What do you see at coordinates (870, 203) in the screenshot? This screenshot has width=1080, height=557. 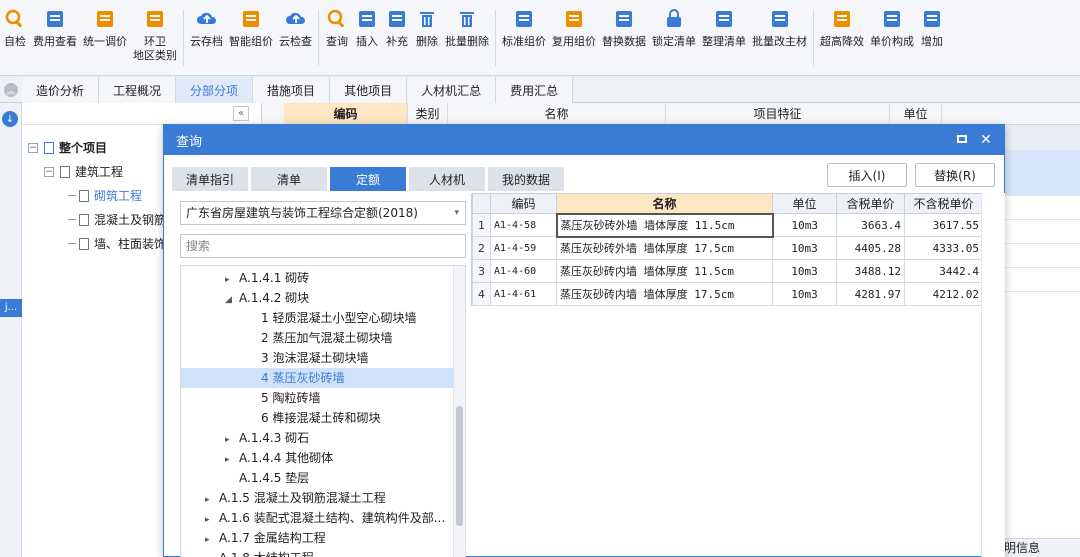 I see `grid-header-4: 含税单价` at bounding box center [870, 203].